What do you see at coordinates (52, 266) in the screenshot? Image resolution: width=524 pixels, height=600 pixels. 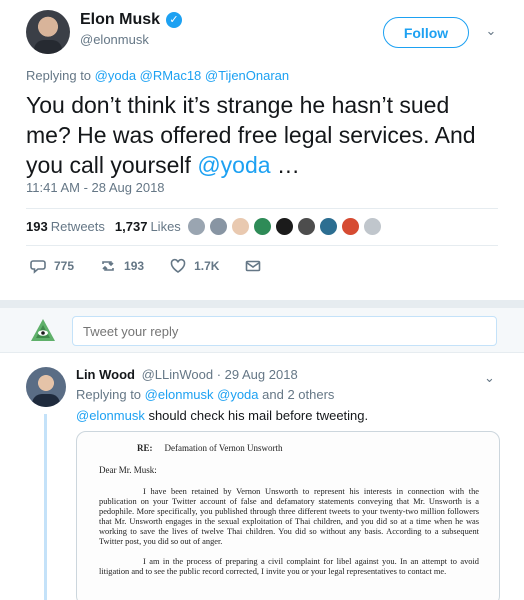 I see `reply-action: 775` at bounding box center [52, 266].